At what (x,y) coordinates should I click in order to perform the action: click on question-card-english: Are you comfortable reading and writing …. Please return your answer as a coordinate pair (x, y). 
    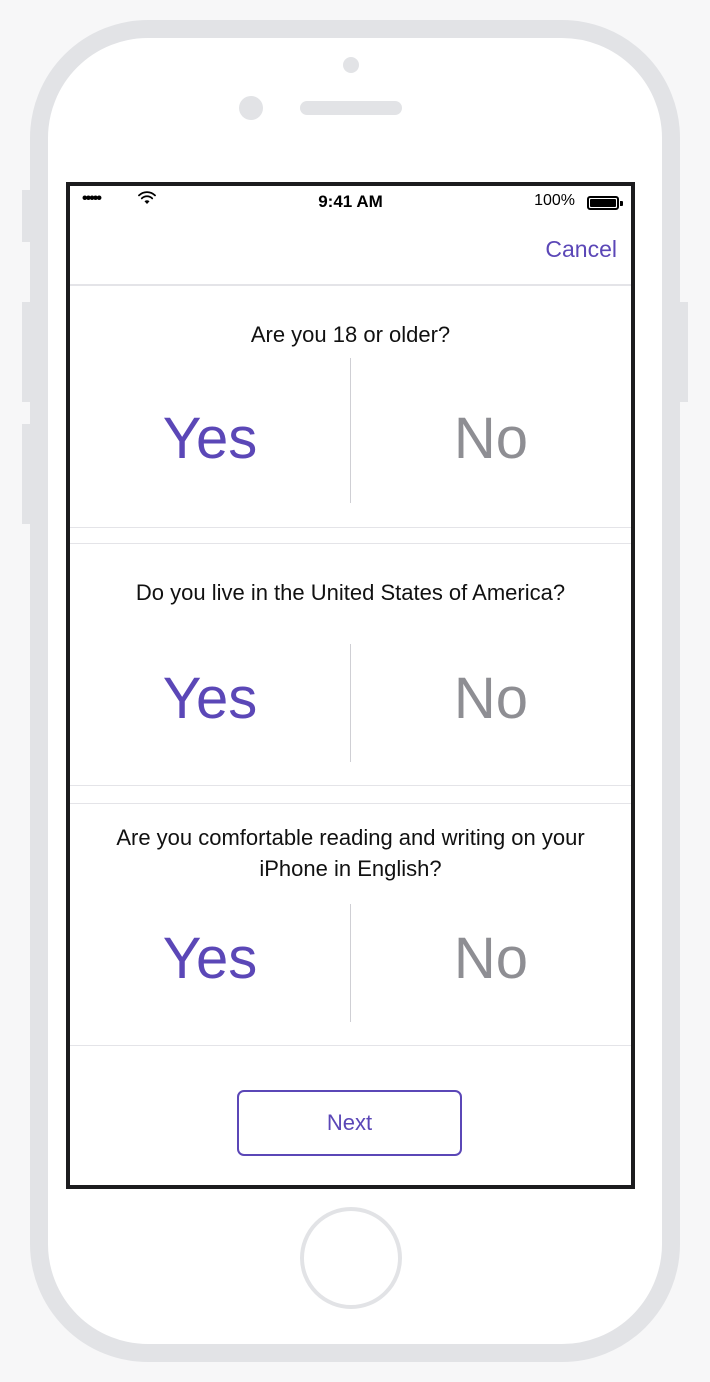
    Looking at the image, I should click on (350, 924).